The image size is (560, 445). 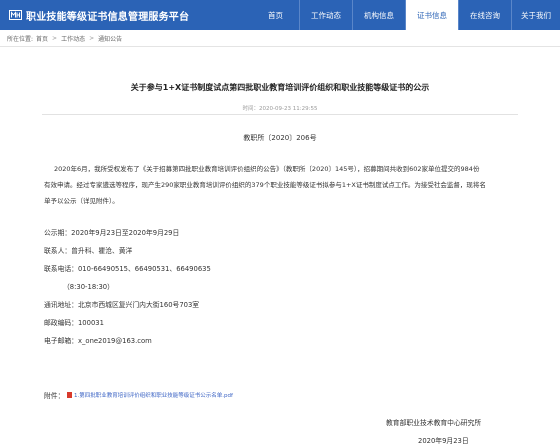 I want to click on site-title: 职业技能等级证书信息管理服务平台, so click(x=107, y=15).